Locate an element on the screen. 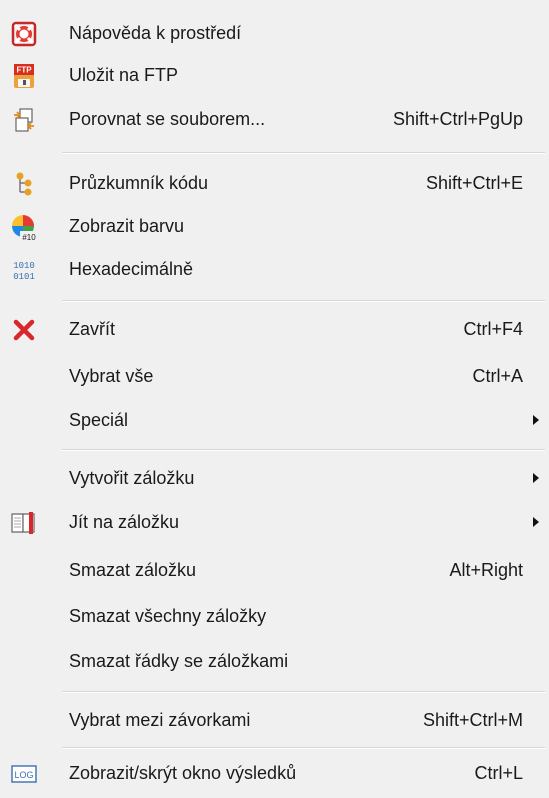 The image size is (549, 798). log-window-icon: LOG is located at coordinates (24, 774).